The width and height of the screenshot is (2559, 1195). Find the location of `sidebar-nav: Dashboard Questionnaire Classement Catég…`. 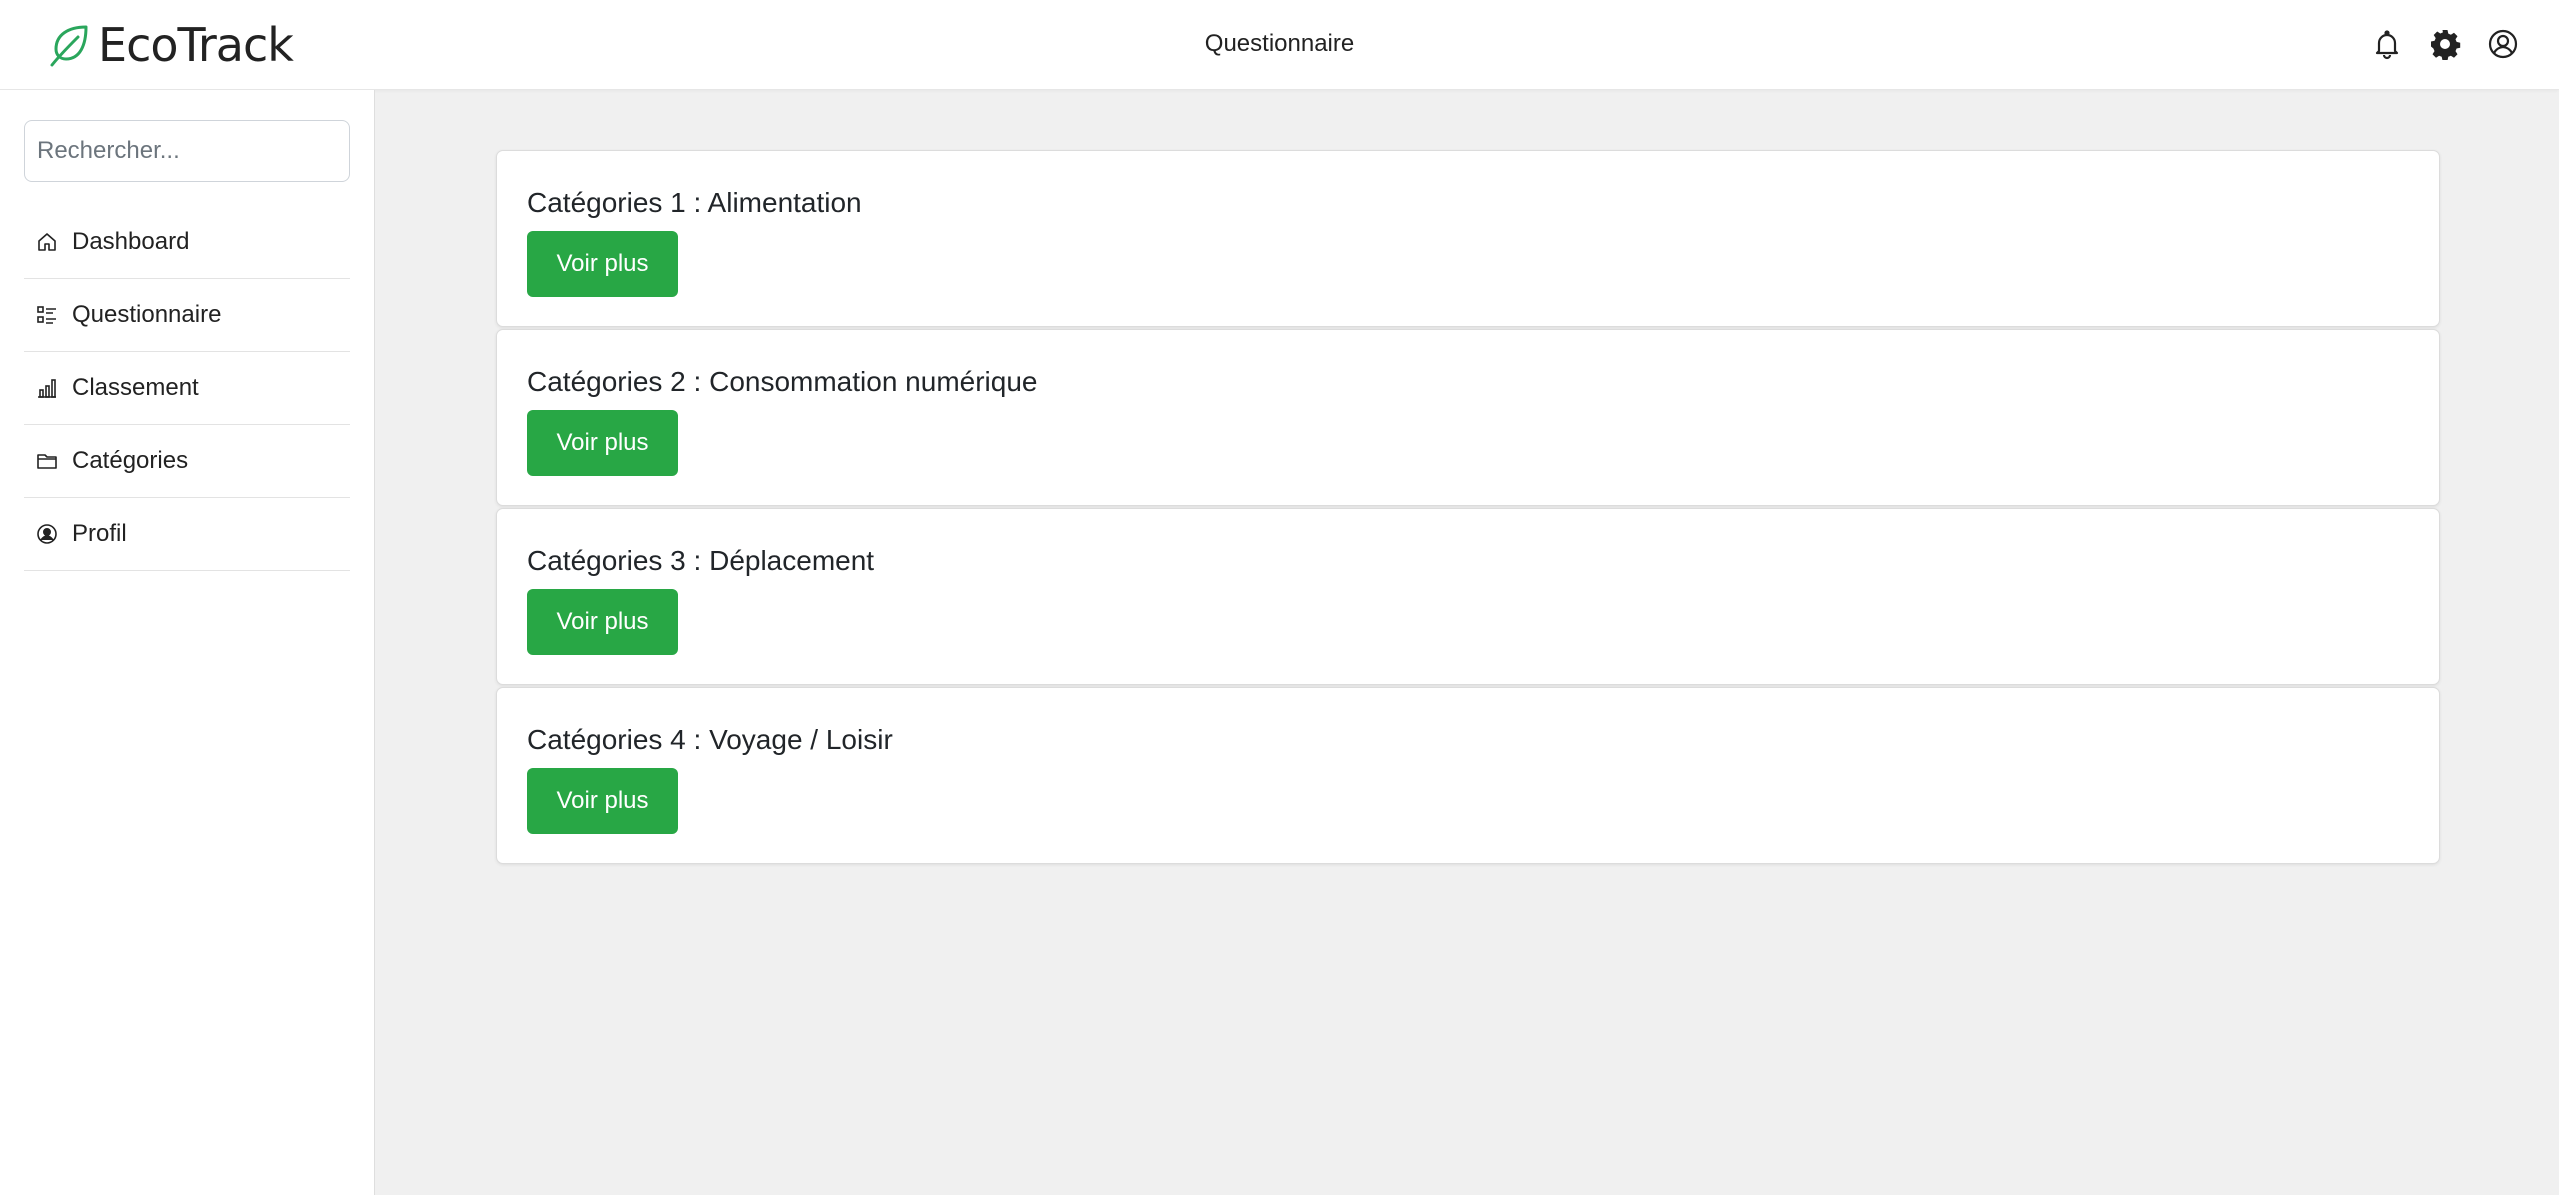

sidebar-nav: Dashboard Questionnaire Classement Catég… is located at coordinates (187, 388).